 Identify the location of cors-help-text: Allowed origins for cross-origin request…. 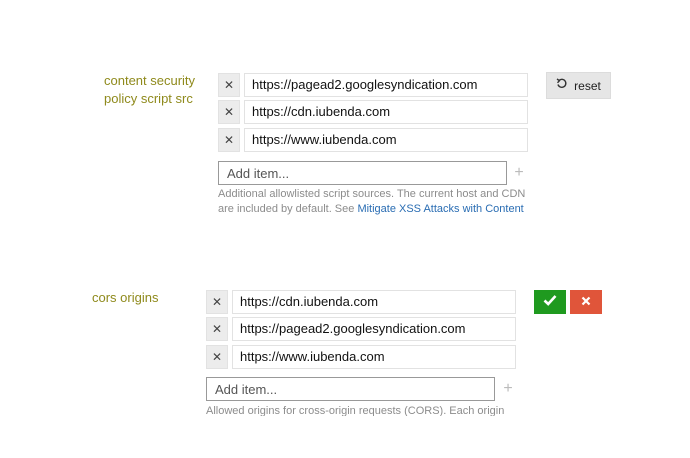
(355, 410).